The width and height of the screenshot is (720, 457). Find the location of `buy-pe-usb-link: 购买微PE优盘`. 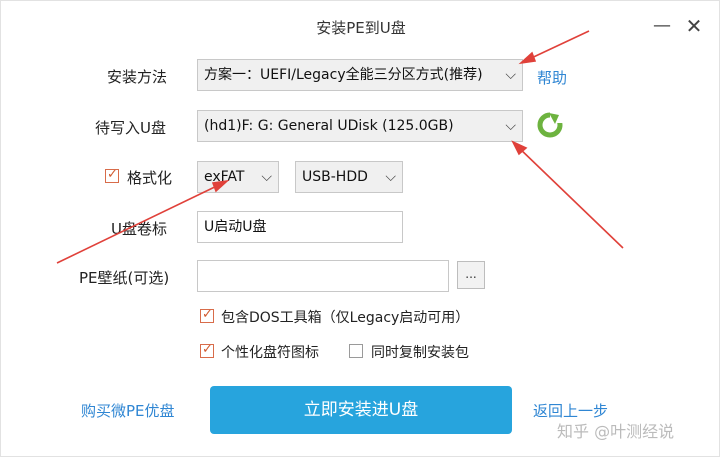

buy-pe-usb-link: 购买微PE优盘 is located at coordinates (128, 410).